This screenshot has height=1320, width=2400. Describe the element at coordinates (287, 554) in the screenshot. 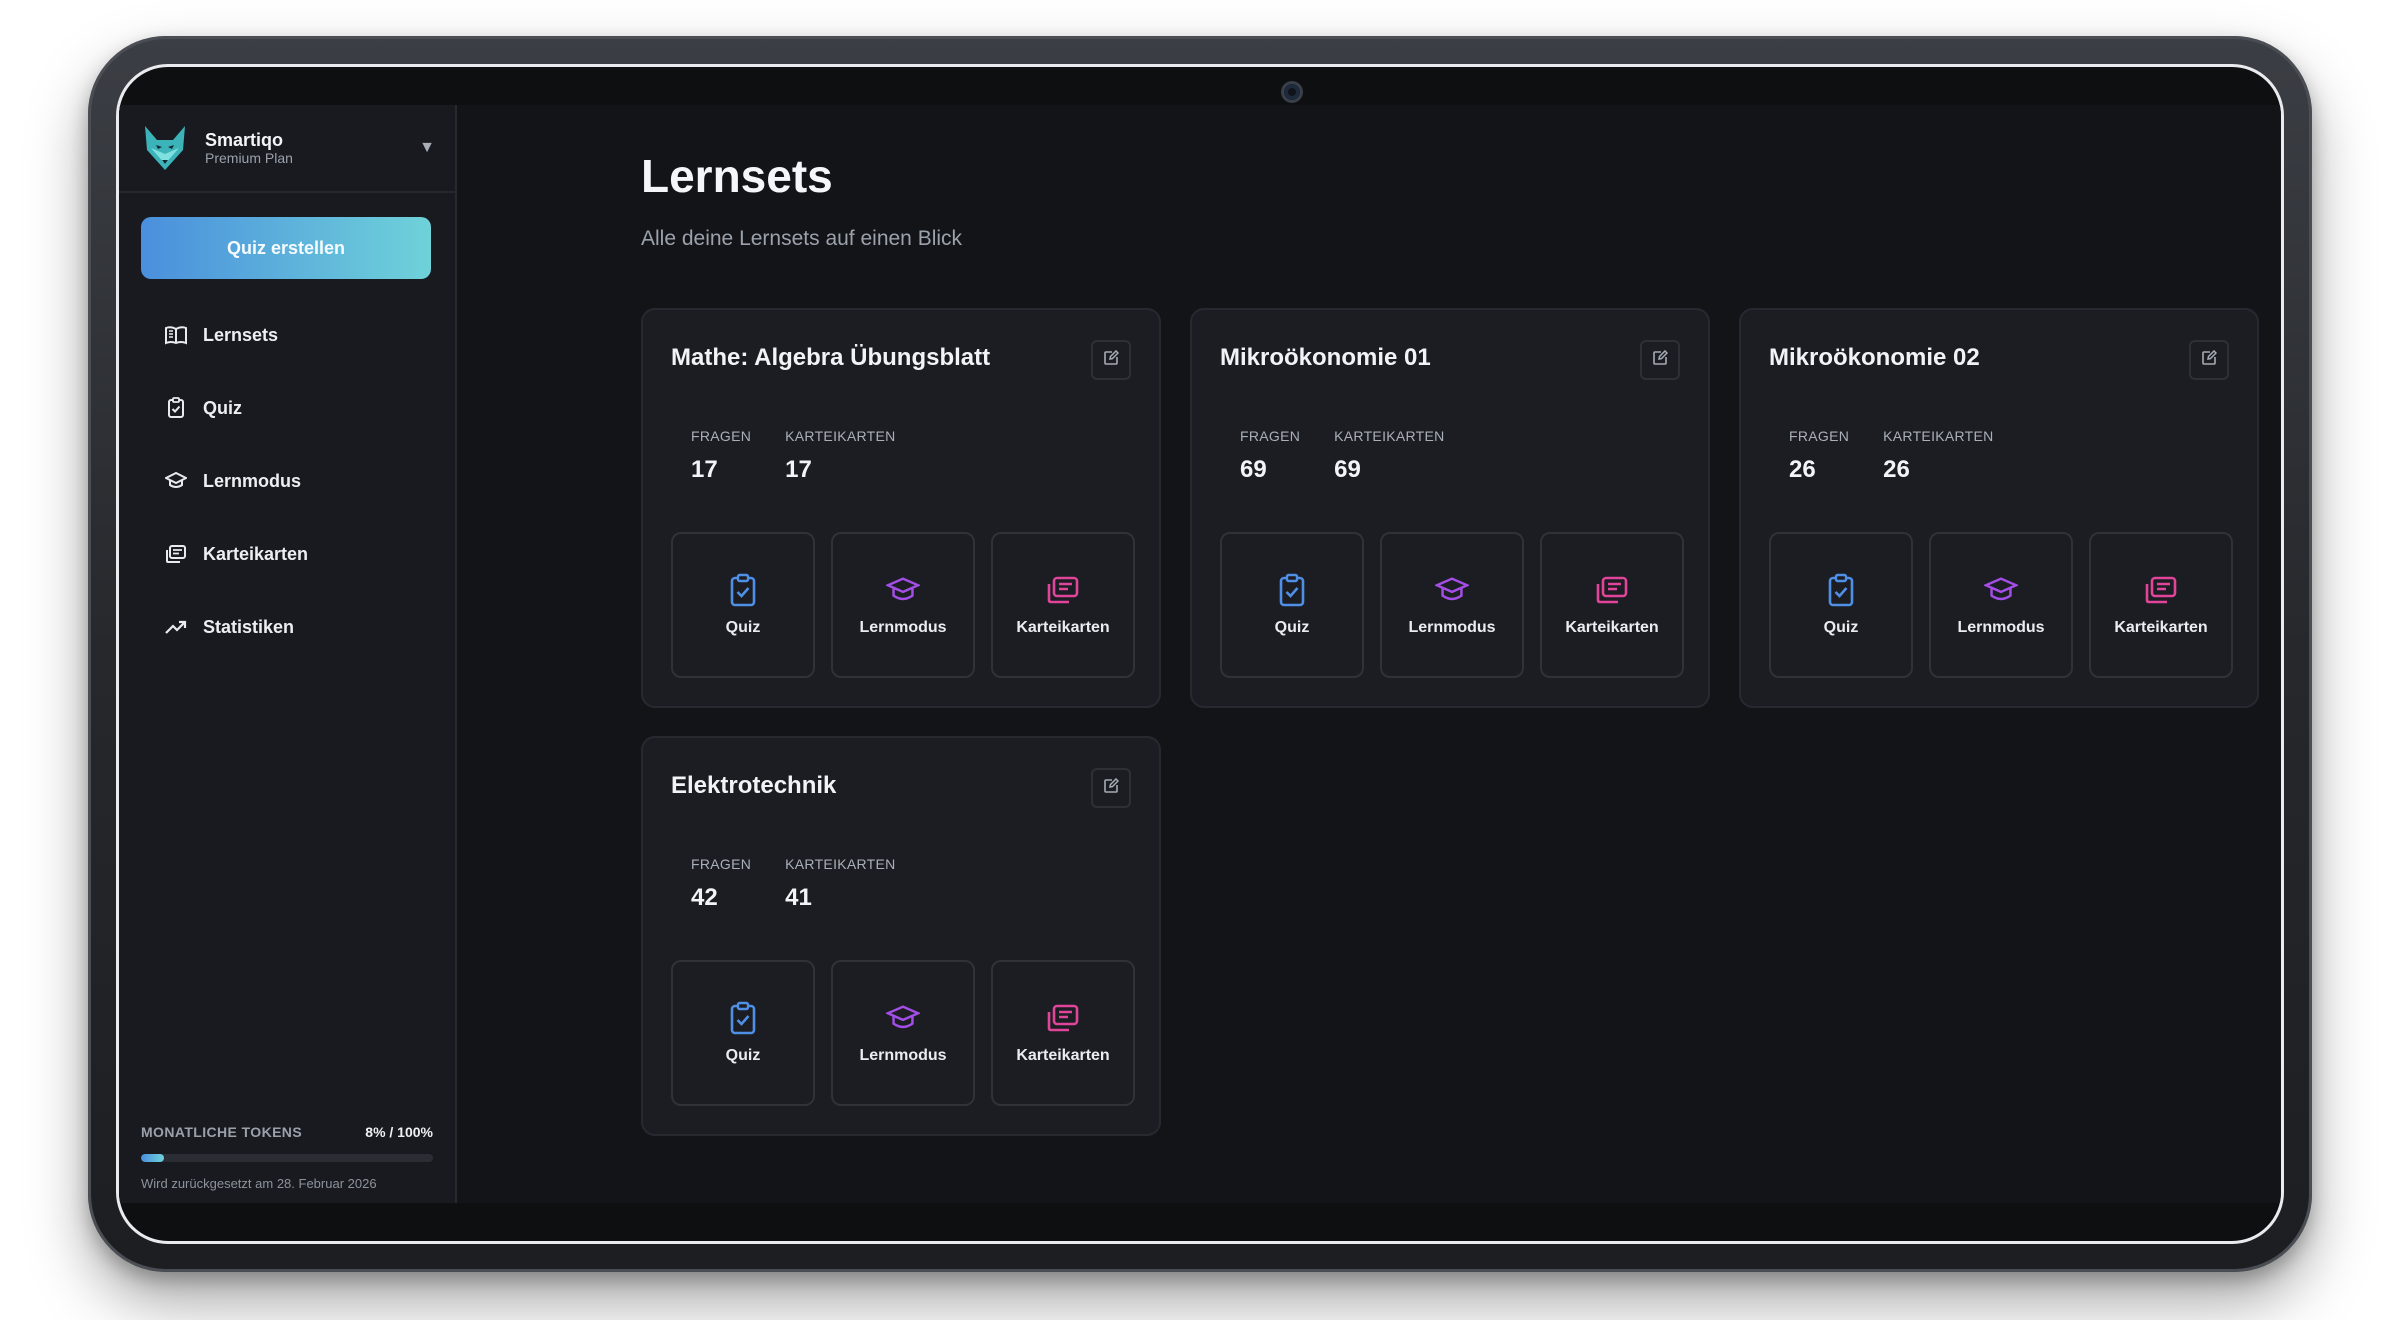

I see `sidebar-item-karteikarten: Karteikarten` at that location.